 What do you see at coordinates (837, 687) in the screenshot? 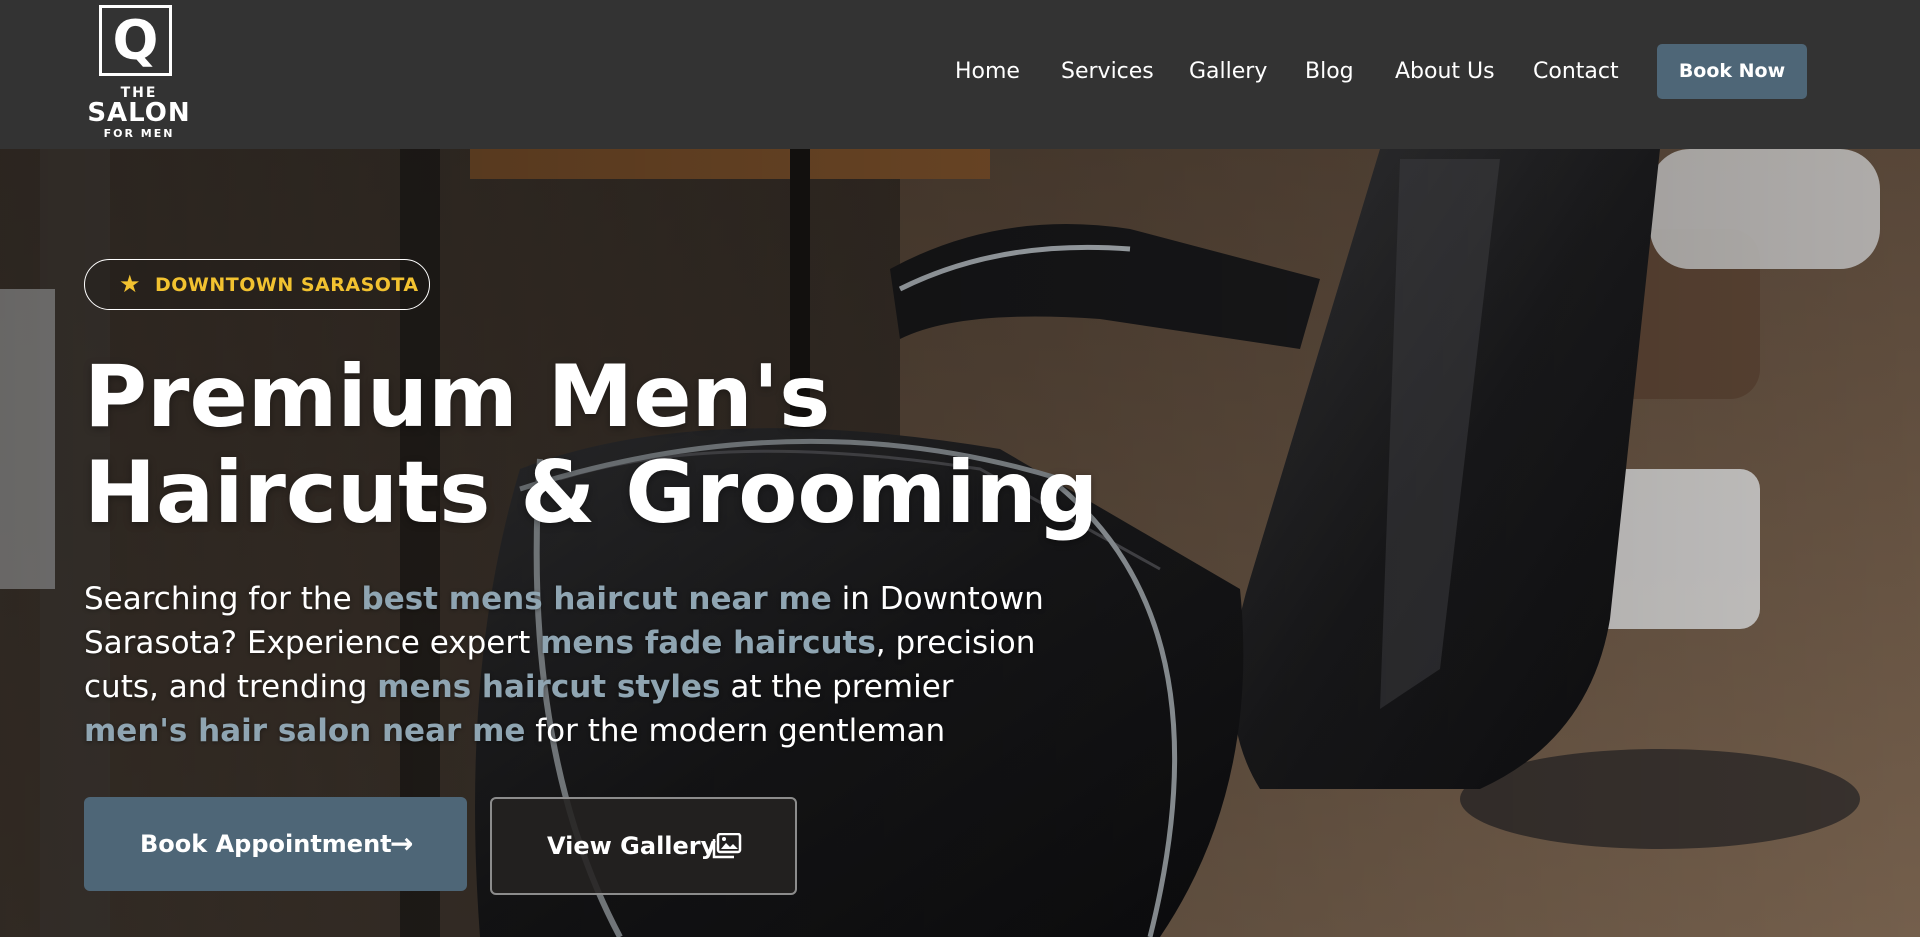
I see `desc-text: at the premier` at bounding box center [837, 687].